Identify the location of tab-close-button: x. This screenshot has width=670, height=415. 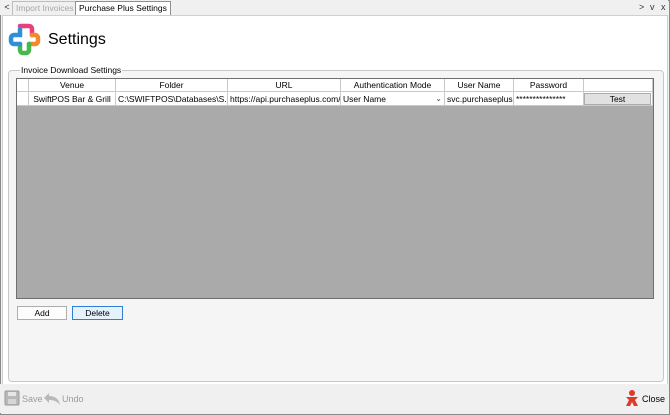
(663, 7).